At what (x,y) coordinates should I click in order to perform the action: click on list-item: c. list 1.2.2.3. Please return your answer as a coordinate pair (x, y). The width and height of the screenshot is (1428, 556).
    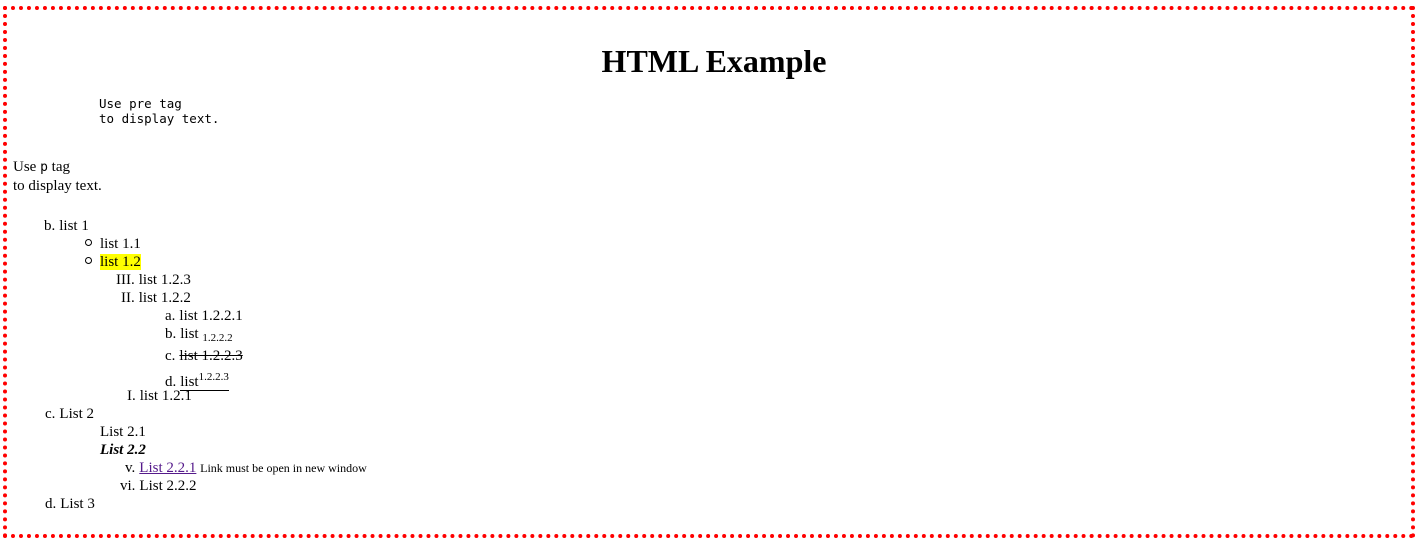
    Looking at the image, I should click on (204, 356).